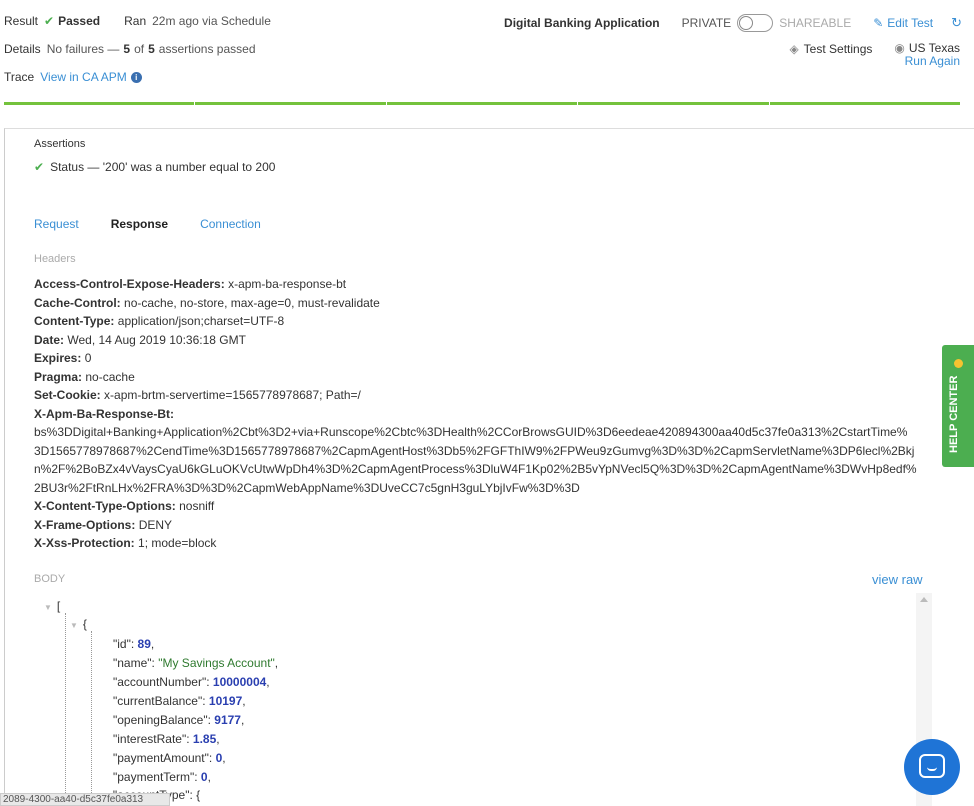 Image resolution: width=974 pixels, height=806 pixels. I want to click on json-field: "interestRate": 1.85,, so click(166, 739).